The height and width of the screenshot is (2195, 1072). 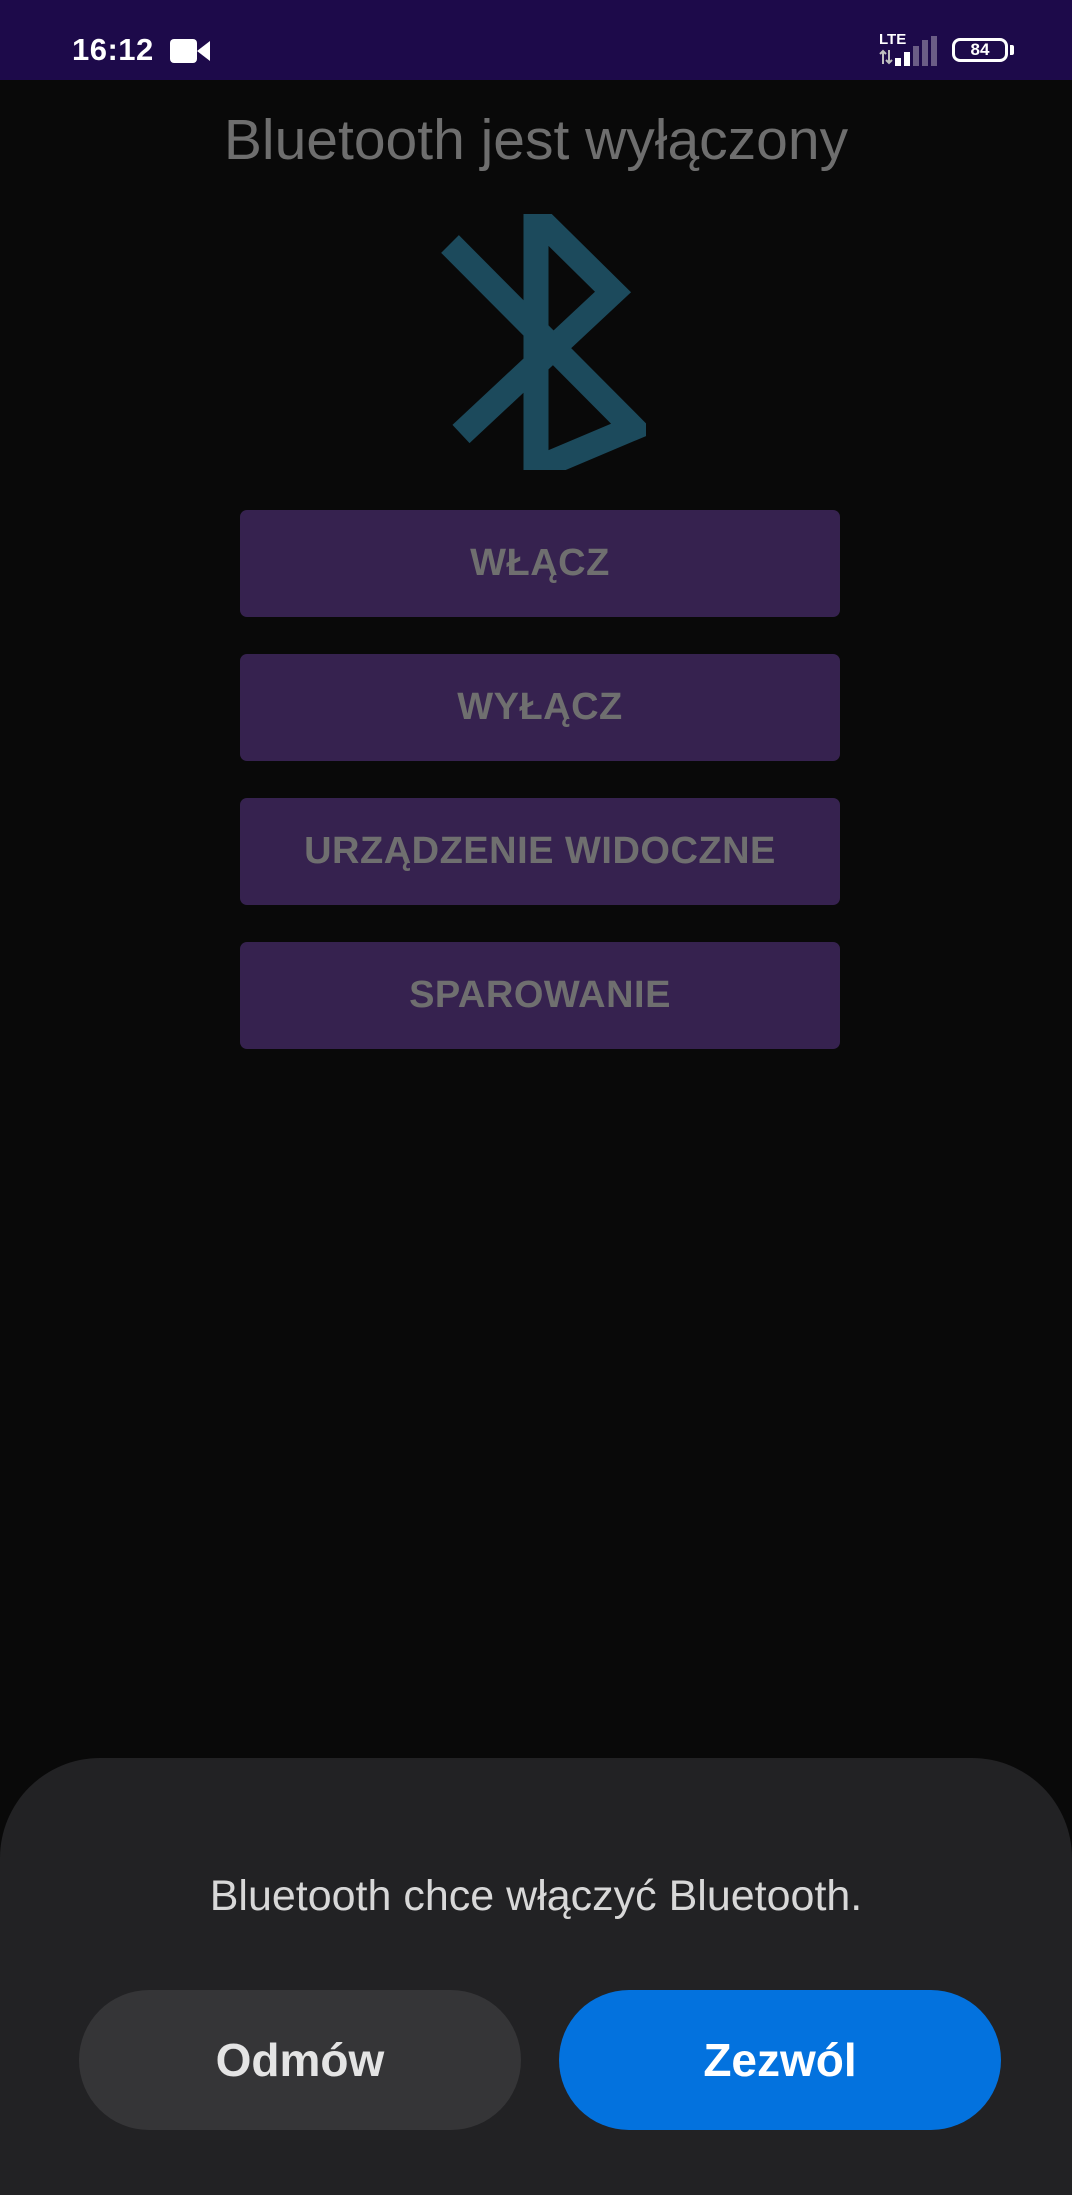 I want to click on signal-icon, so click(x=916, y=51).